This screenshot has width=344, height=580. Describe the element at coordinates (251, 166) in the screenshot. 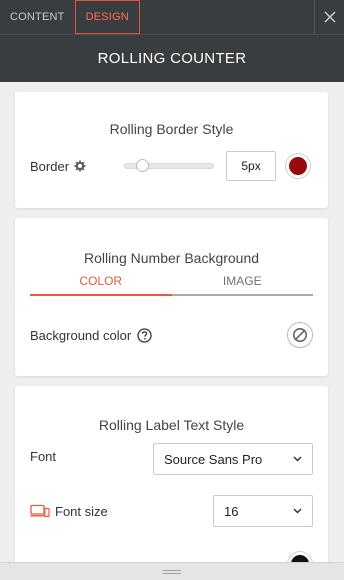

I see `border-width-input: 5px` at that location.